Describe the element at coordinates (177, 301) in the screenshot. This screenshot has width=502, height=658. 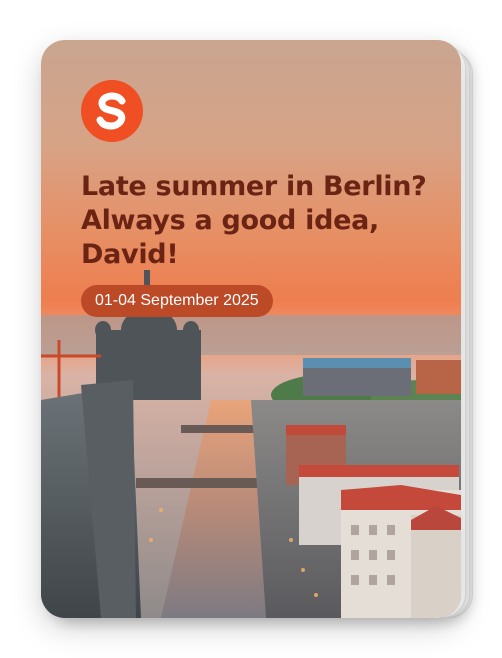
I see `date-range-badge: 01-04 September 2025` at that location.